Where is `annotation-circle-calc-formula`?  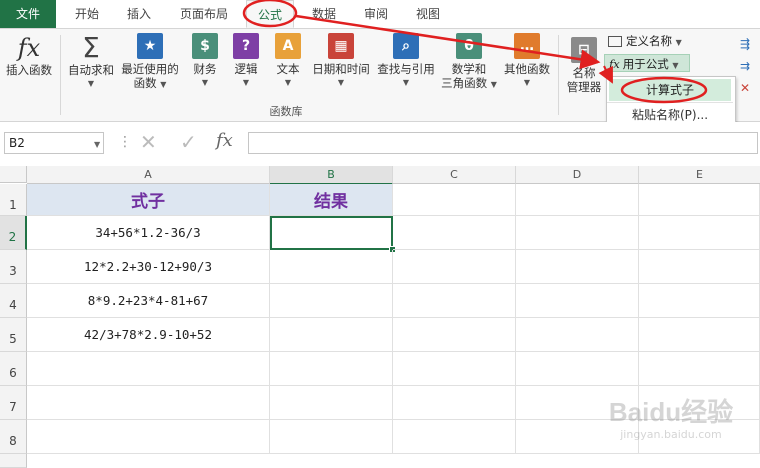 annotation-circle-calc-formula is located at coordinates (664, 90).